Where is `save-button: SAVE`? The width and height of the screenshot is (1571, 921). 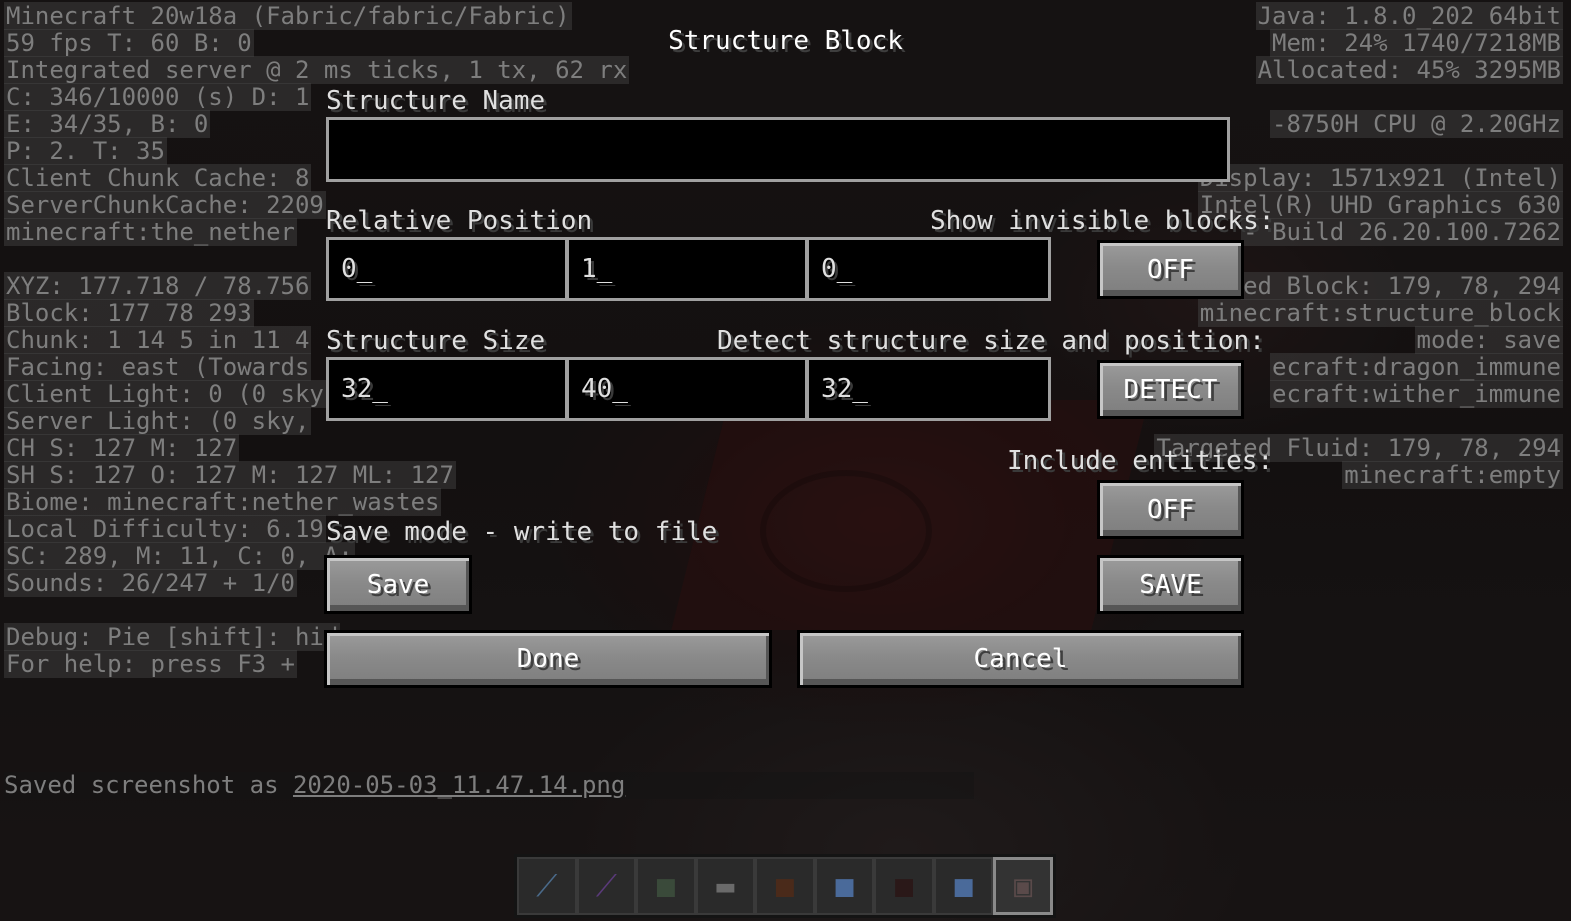 save-button: SAVE is located at coordinates (1170, 584).